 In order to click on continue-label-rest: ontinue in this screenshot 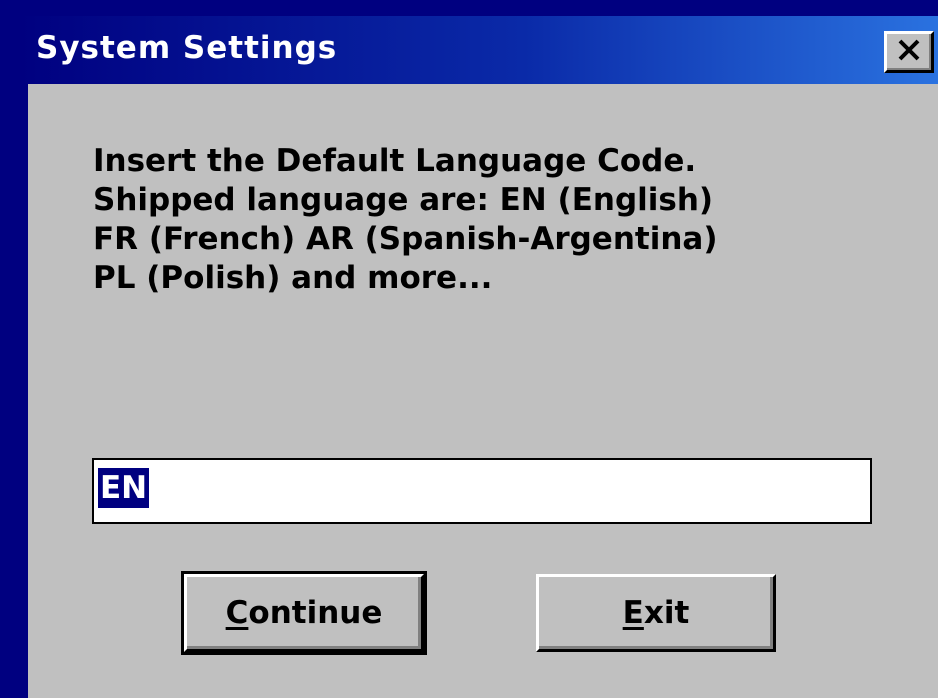, I will do `click(315, 613)`.